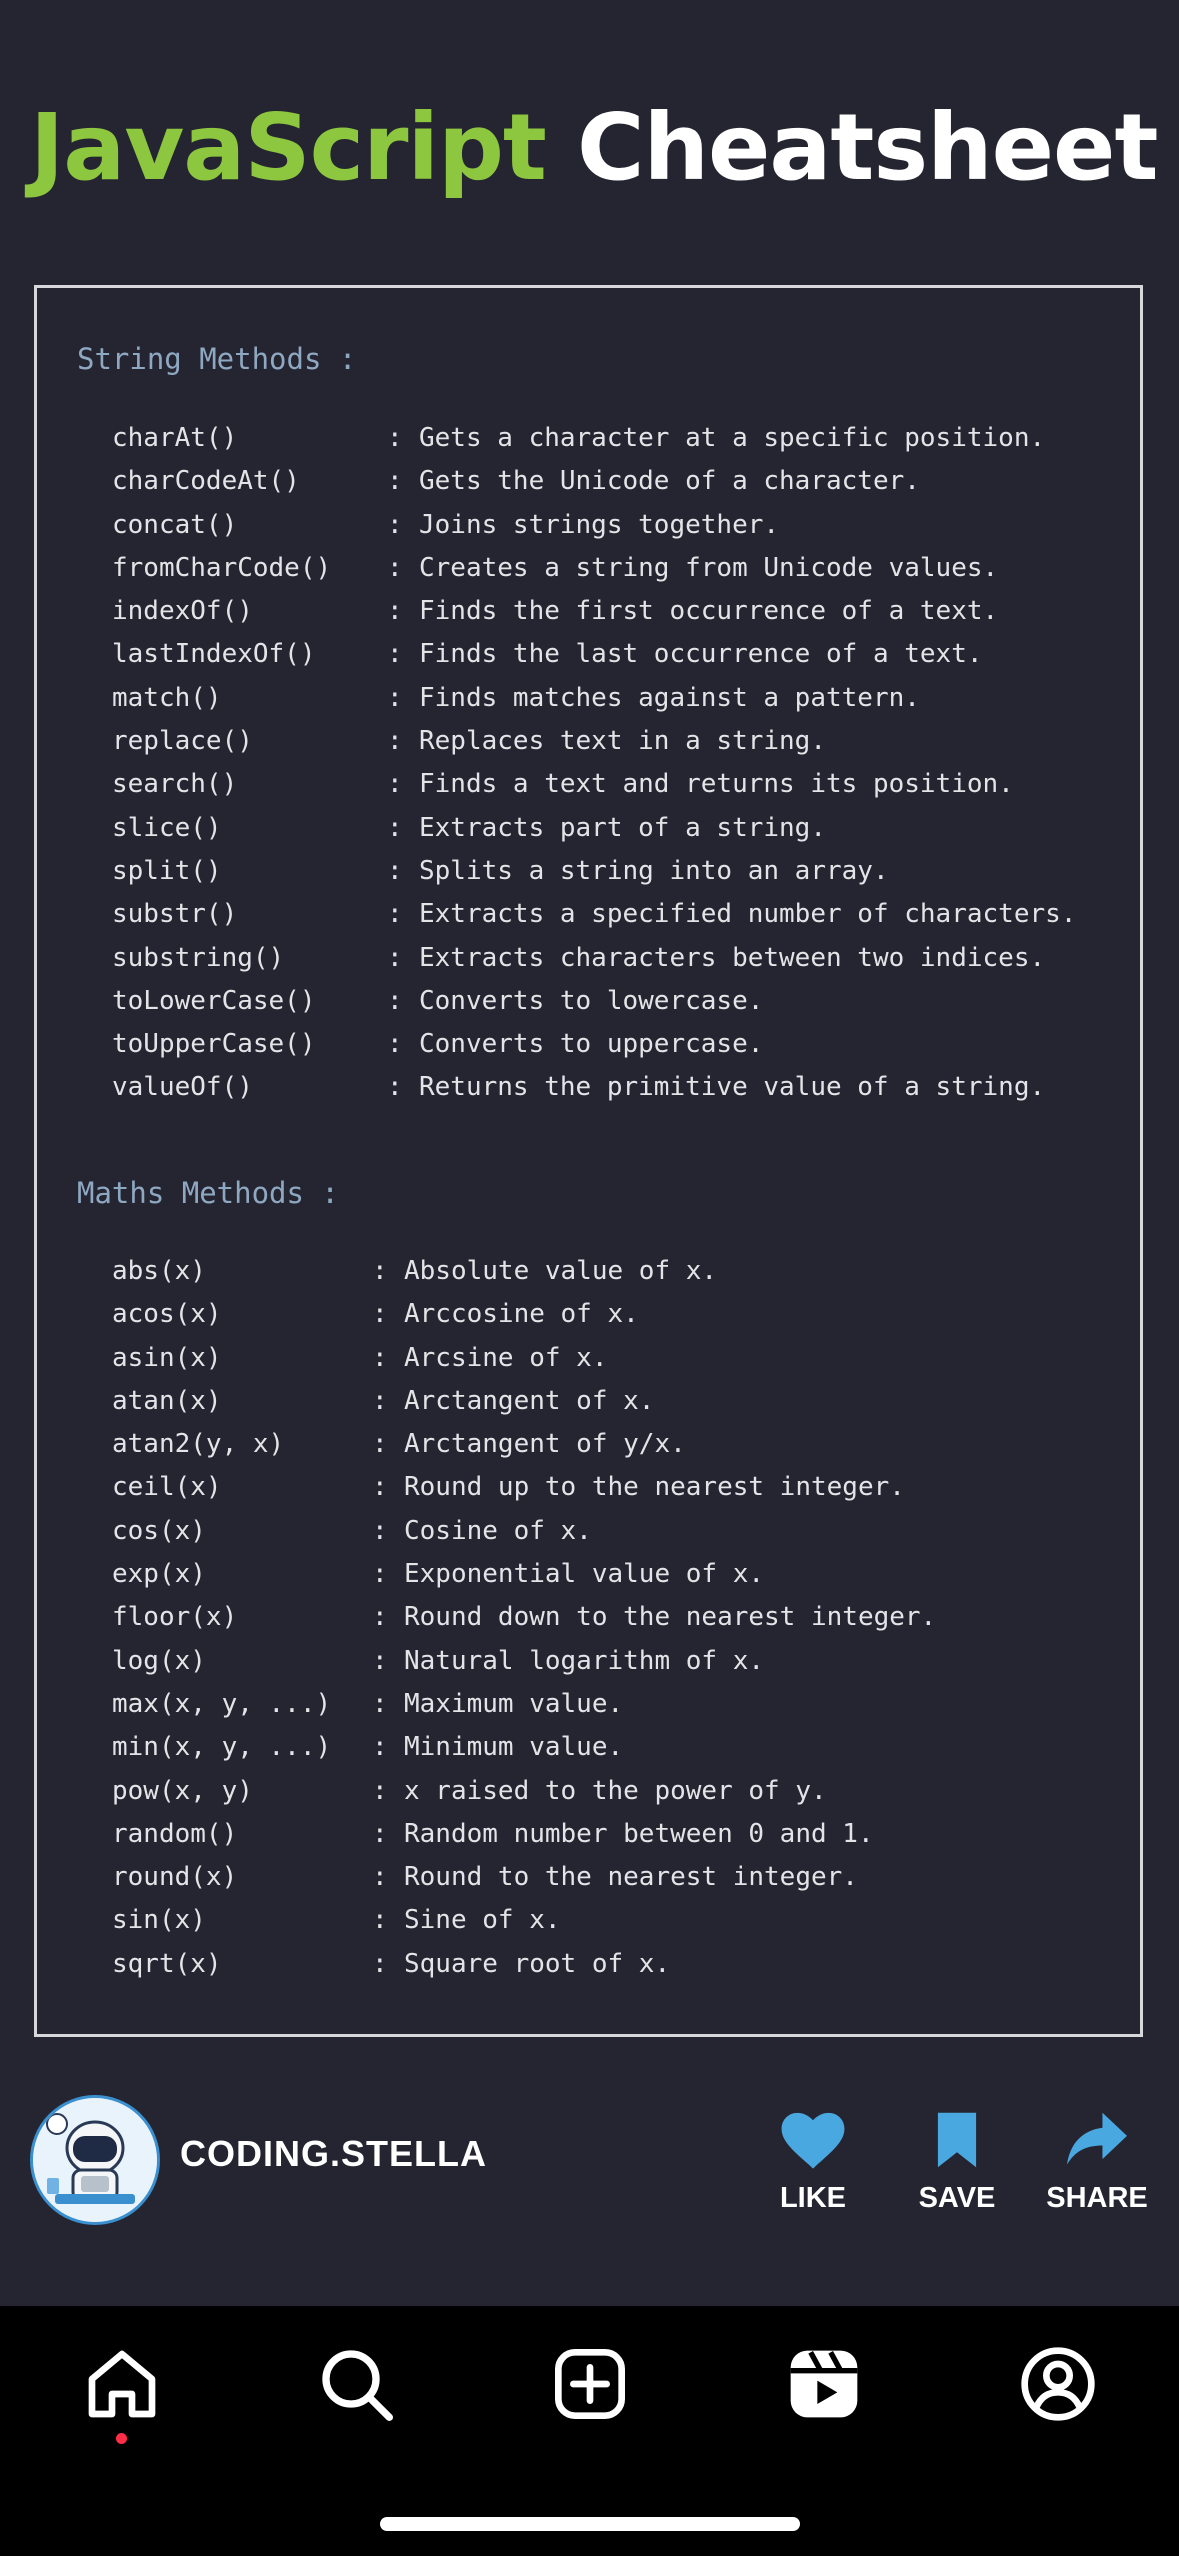 This screenshot has width=1179, height=2556. What do you see at coordinates (167, 1357) in the screenshot?
I see `method-name: asin(x)` at bounding box center [167, 1357].